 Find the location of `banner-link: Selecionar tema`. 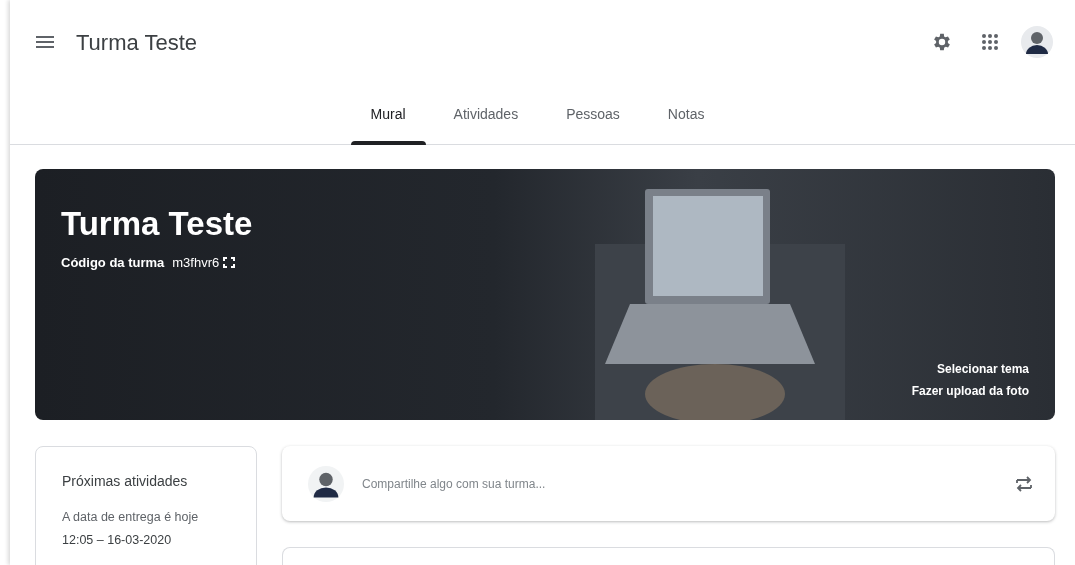

banner-link: Selecionar tema is located at coordinates (982, 369).